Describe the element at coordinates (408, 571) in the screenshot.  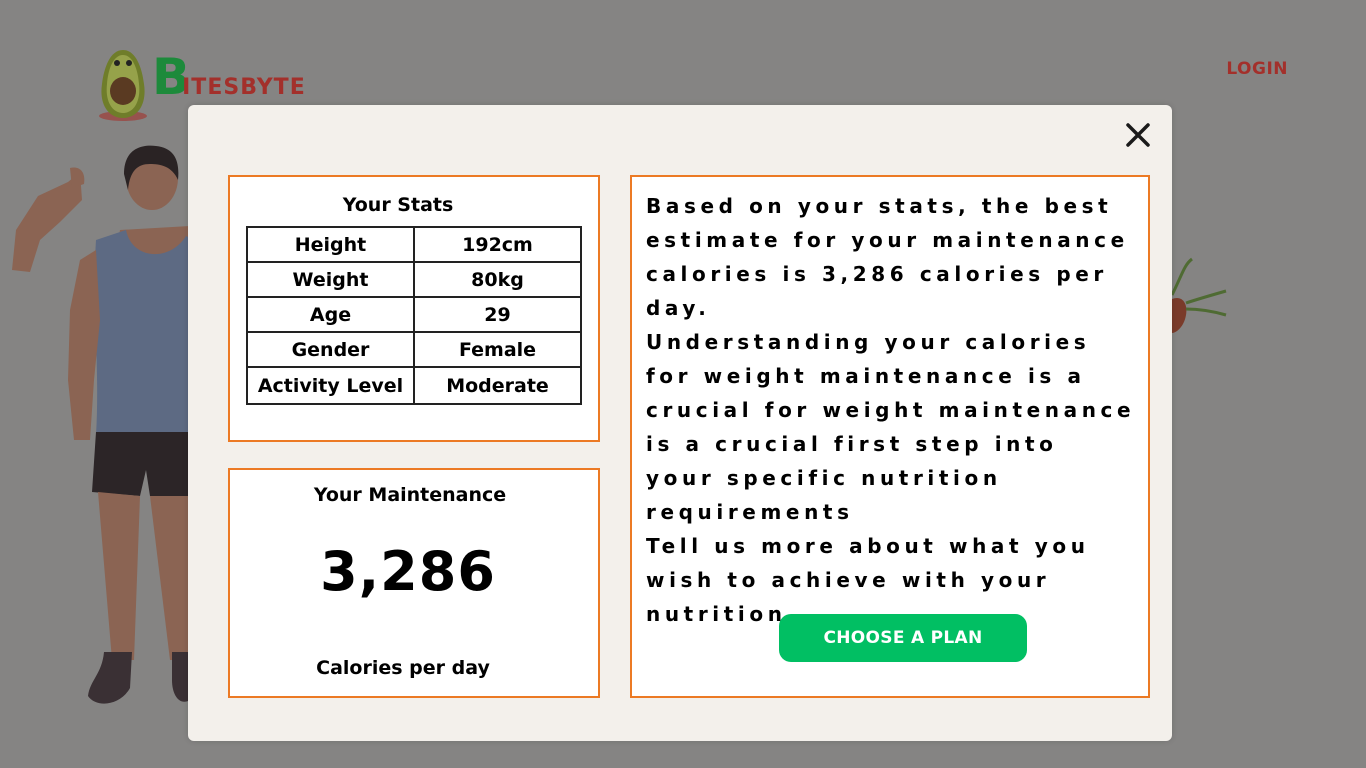
I see `maintenance-calories-value: 3,286` at that location.